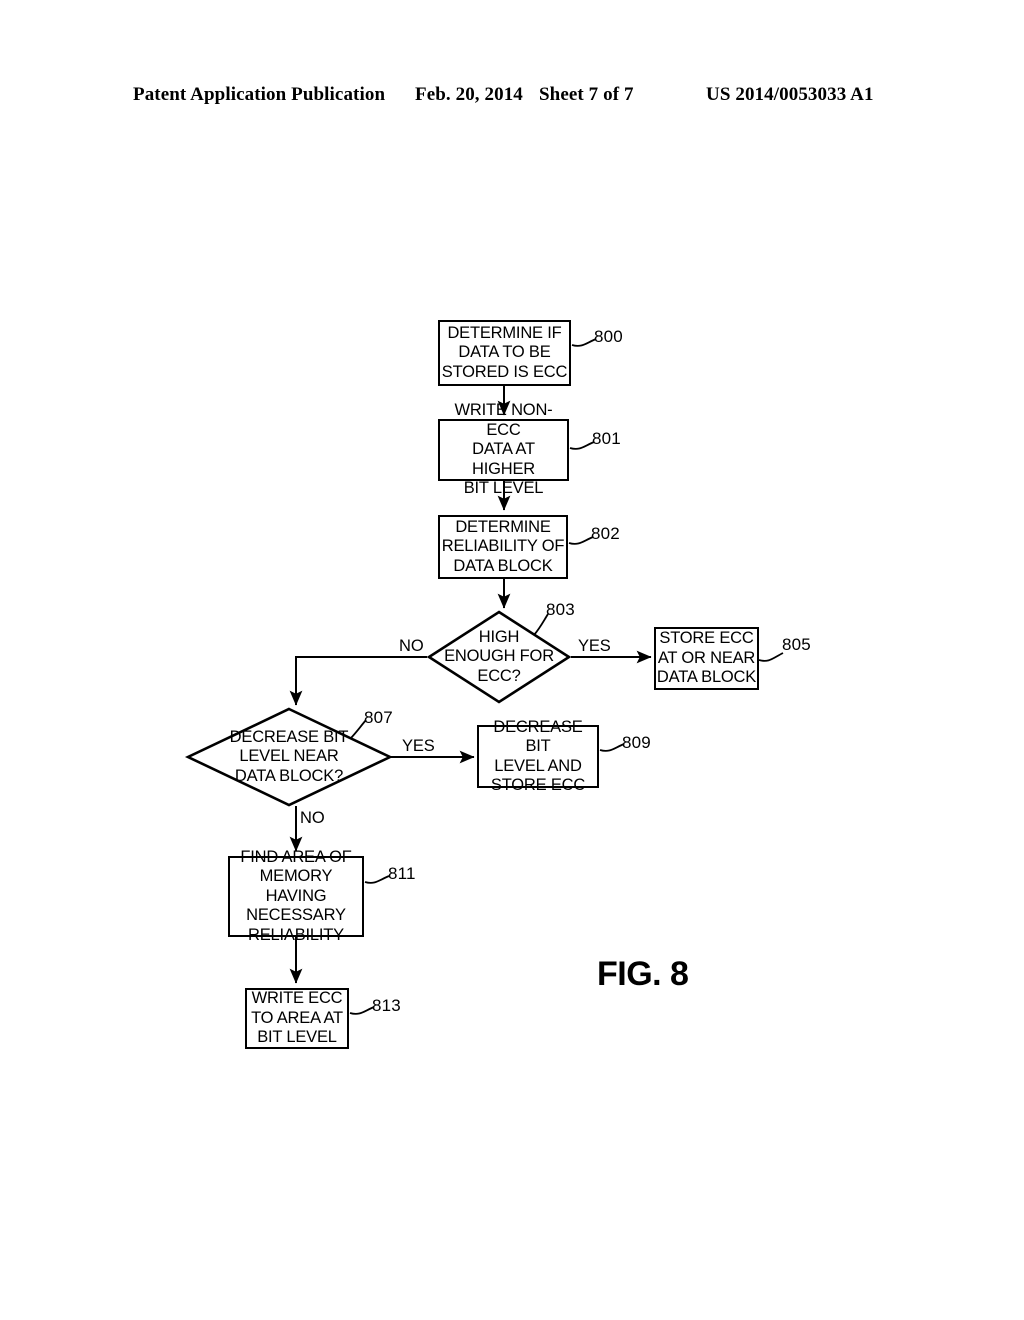  Describe the element at coordinates (643, 974) in the screenshot. I see `figure-caption: FIG. 8` at that location.